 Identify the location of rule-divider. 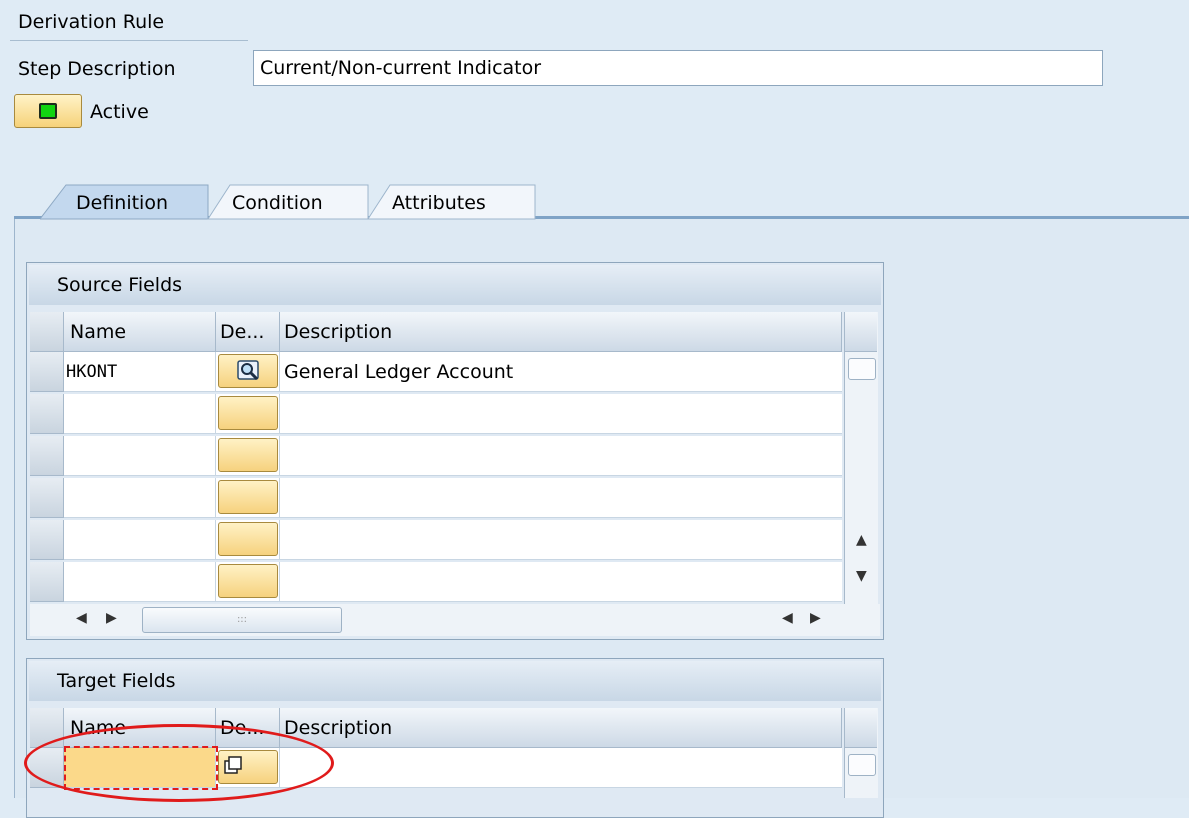
(129, 40).